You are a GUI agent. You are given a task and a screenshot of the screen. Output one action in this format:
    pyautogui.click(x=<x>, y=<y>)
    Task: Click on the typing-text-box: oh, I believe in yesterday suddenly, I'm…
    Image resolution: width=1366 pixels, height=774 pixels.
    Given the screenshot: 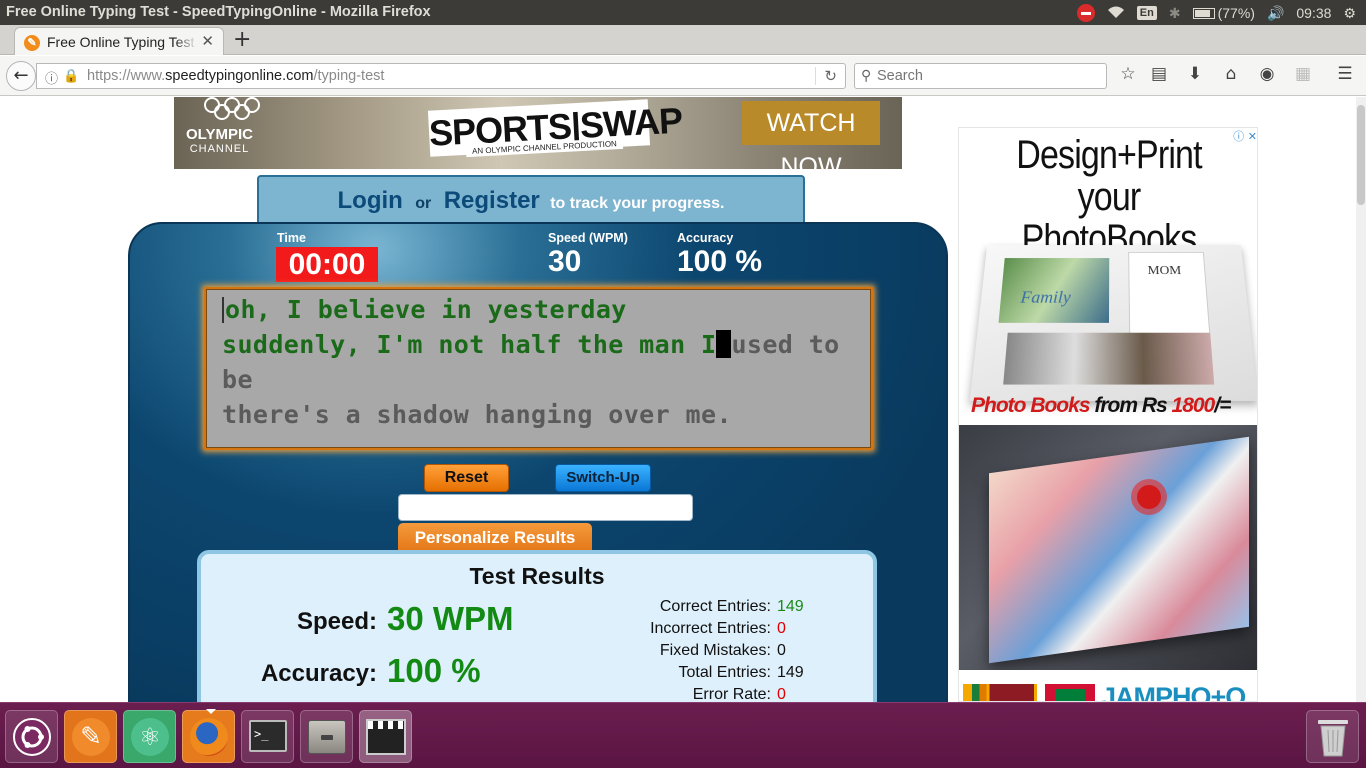 What is the action you would take?
    pyautogui.click(x=538, y=368)
    